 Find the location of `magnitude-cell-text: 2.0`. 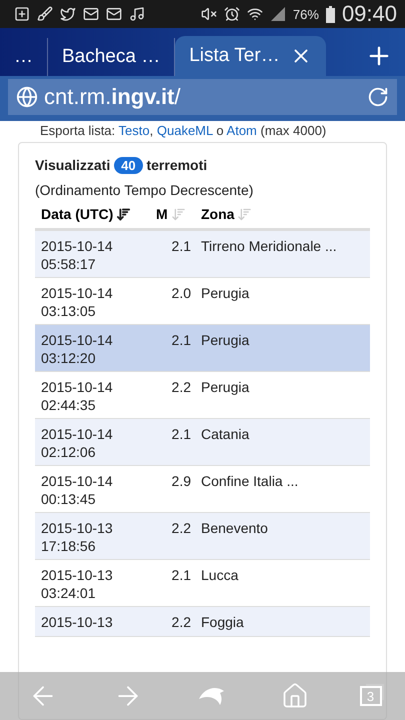

magnitude-cell-text: 2.0 is located at coordinates (181, 293).